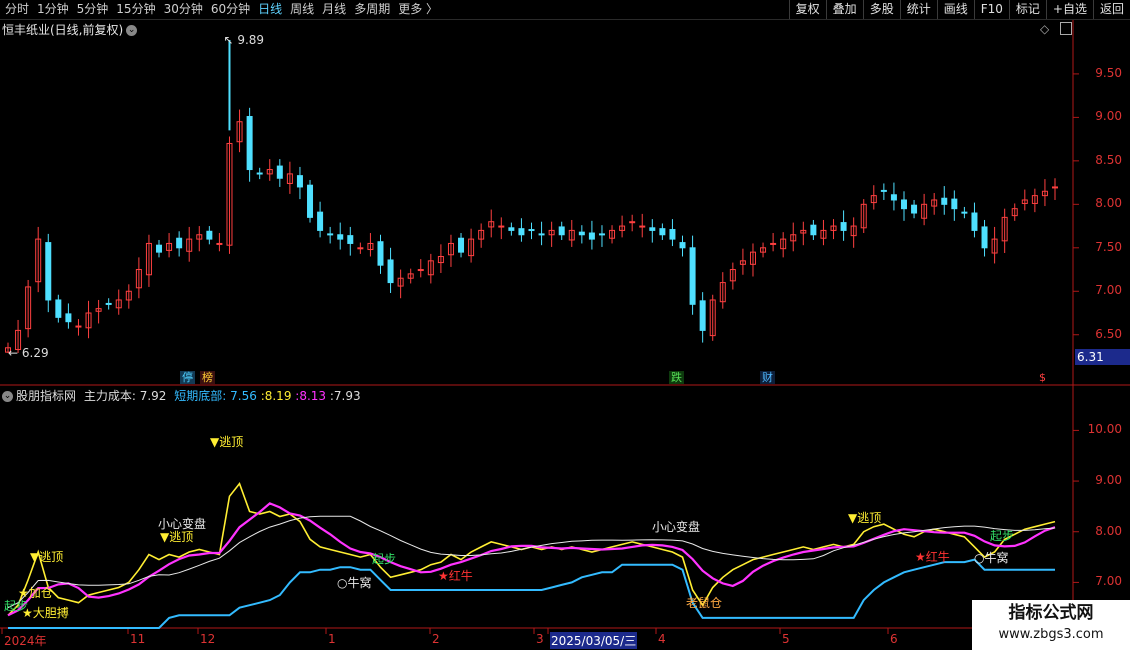 The width and height of the screenshot is (1130, 650). I want to click on magenta-line-value: 8.13, so click(313, 396).